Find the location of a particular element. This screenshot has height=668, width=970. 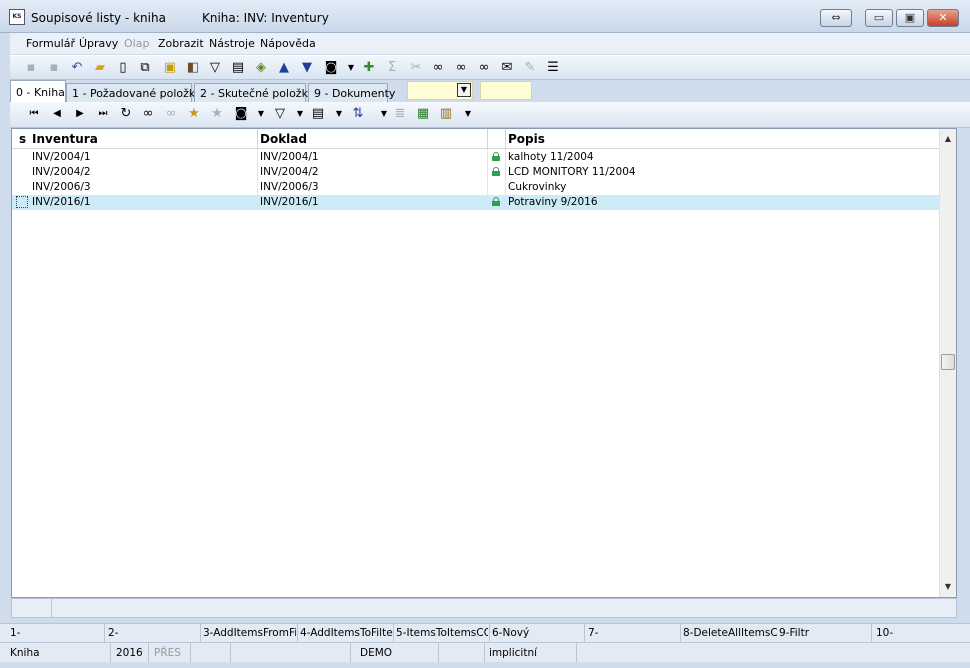

fkey-3: 3-AddItemsFromFil is located at coordinates (249, 633).